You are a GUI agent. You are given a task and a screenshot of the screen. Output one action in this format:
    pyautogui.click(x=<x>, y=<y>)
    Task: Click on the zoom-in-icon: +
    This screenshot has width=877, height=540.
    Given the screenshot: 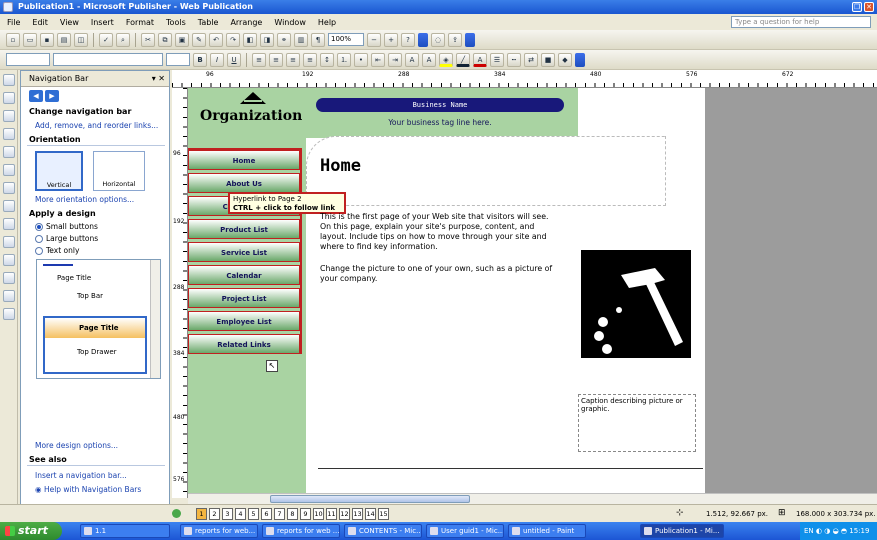 What is the action you would take?
    pyautogui.click(x=391, y=39)
    